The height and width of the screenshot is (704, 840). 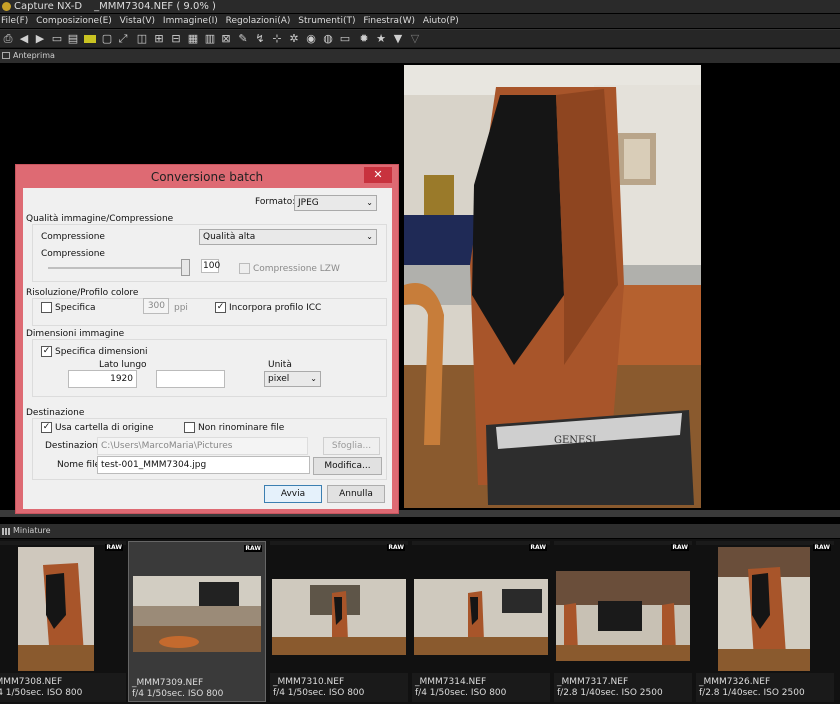 I want to click on thumbnail-item: RAW _MMM7317.NEF f/2.8 1/40sec. ISO 2500, so click(x=623, y=621).